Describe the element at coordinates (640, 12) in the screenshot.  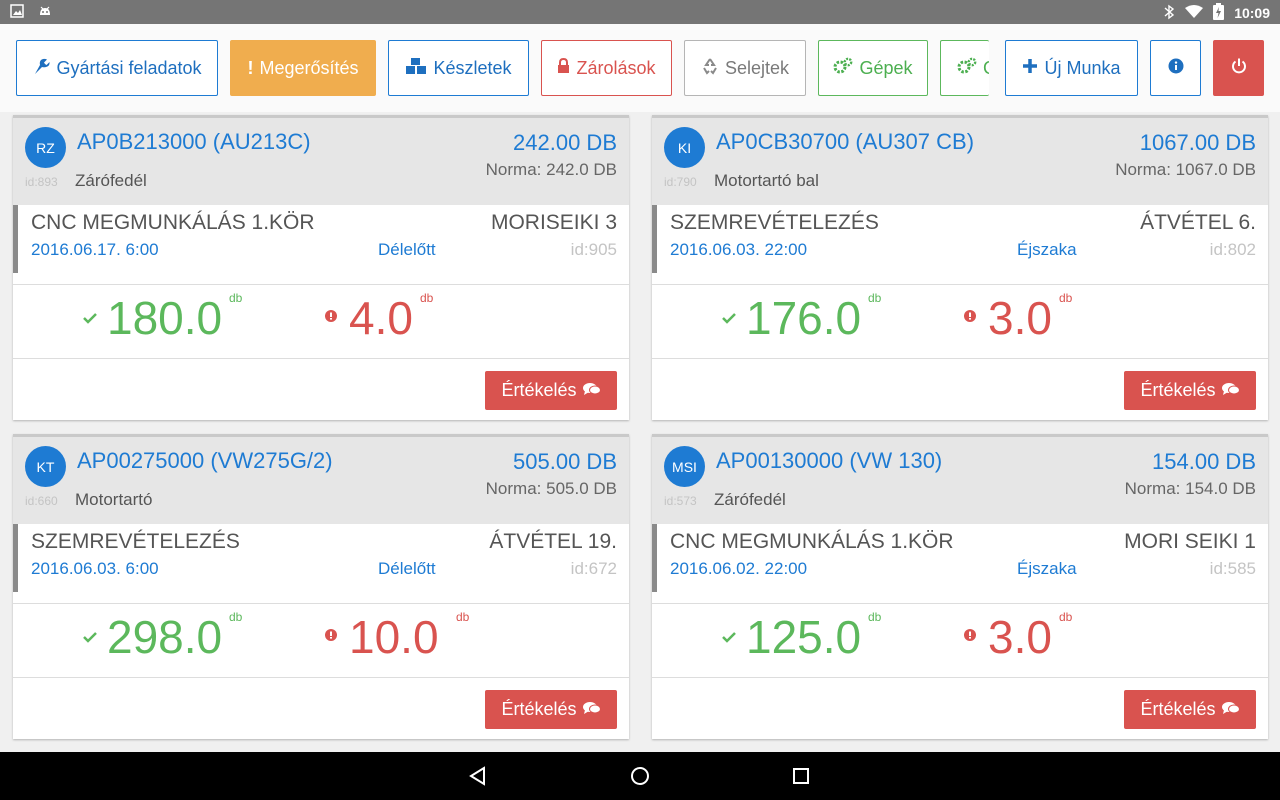
I see `status-bar: 10:09` at that location.